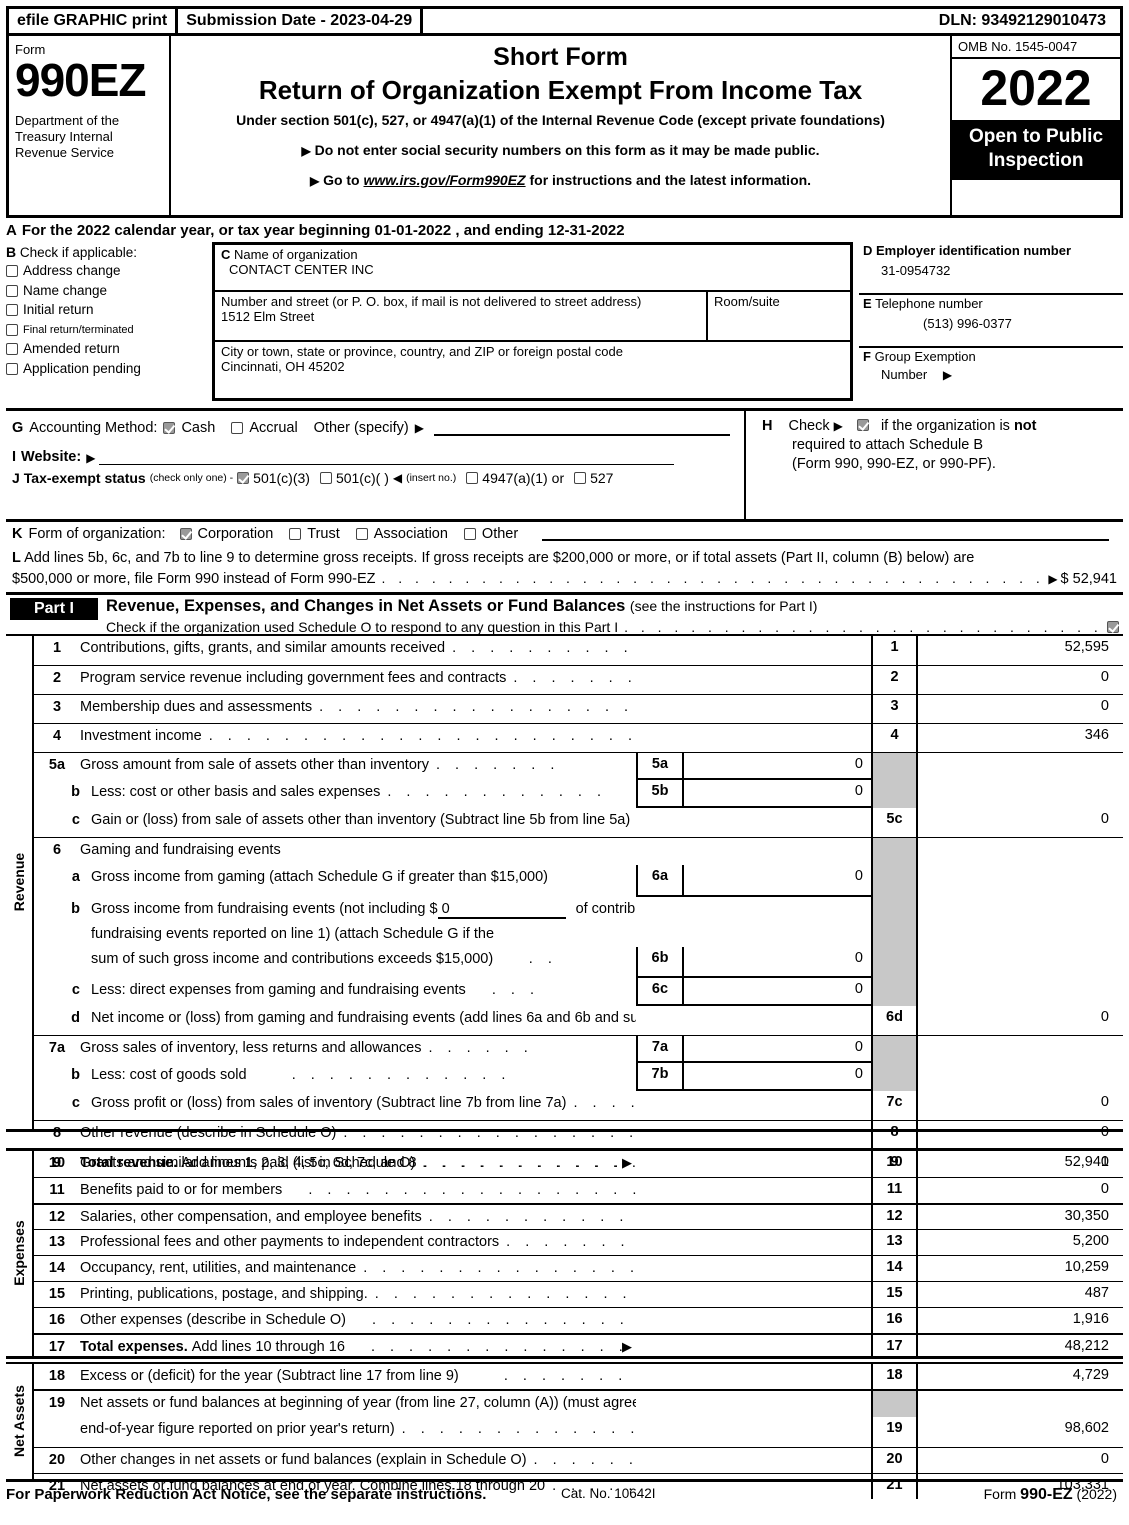 The image size is (1129, 1525). I want to click on line-number: 18, so click(57, 1376).